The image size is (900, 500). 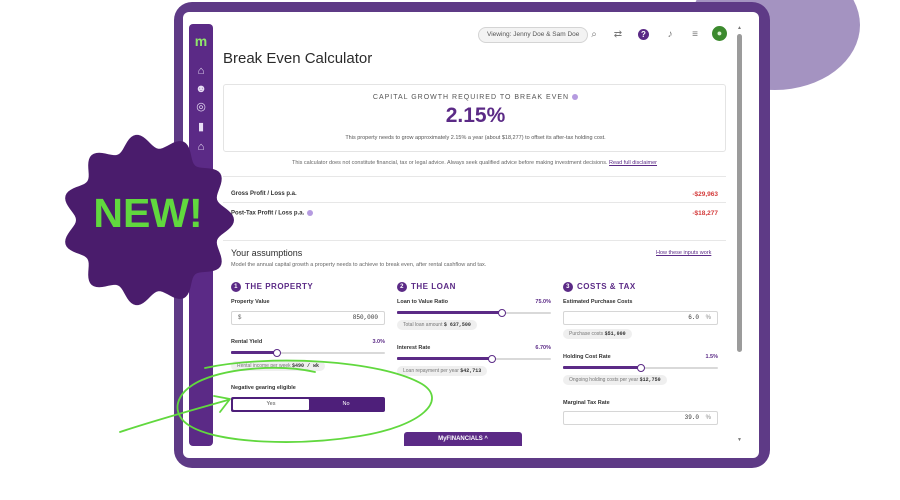 What do you see at coordinates (378, 342) in the screenshot?
I see `rental-yield-value: 3.0%` at bounding box center [378, 342].